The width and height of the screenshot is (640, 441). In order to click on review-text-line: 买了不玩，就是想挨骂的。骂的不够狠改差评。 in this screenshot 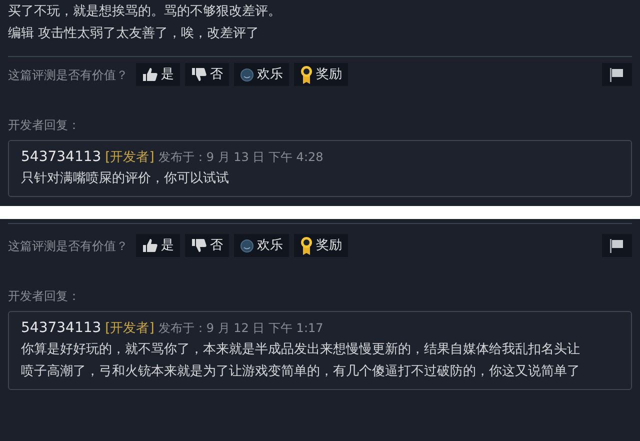, I will do `click(145, 12)`.